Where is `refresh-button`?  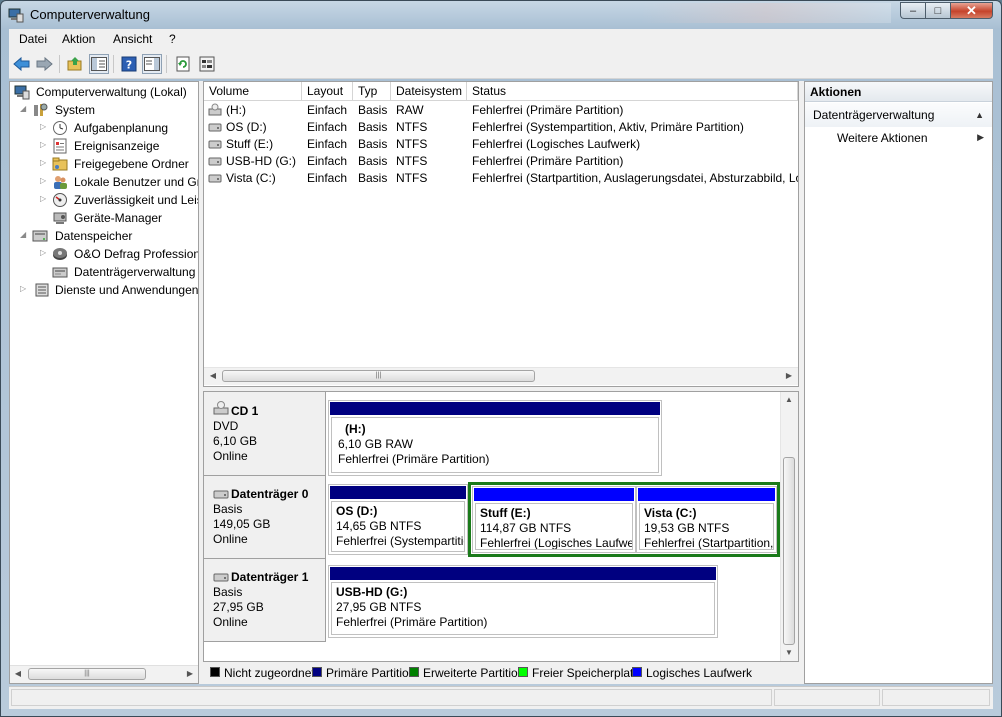 refresh-button is located at coordinates (183, 64).